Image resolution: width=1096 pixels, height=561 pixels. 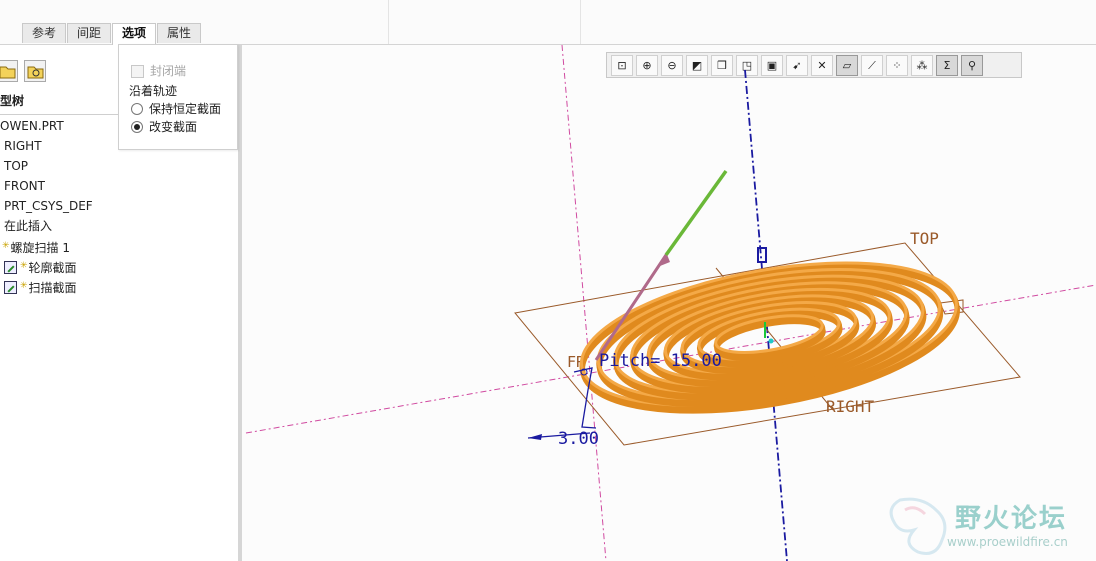 I want to click on closed-ends-row: 封闭端, so click(x=158, y=71).